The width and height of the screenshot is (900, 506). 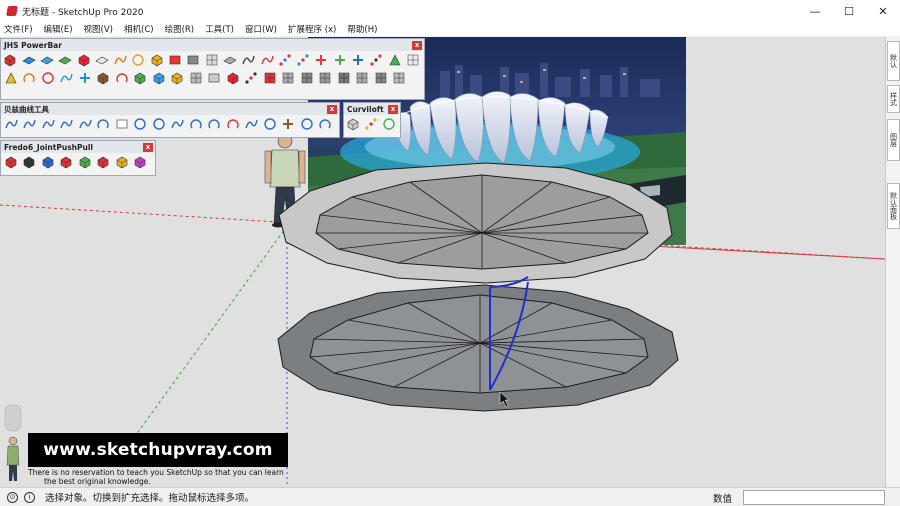 What do you see at coordinates (18, 29) in the screenshot?
I see `menu-file: 文件(F)` at bounding box center [18, 29].